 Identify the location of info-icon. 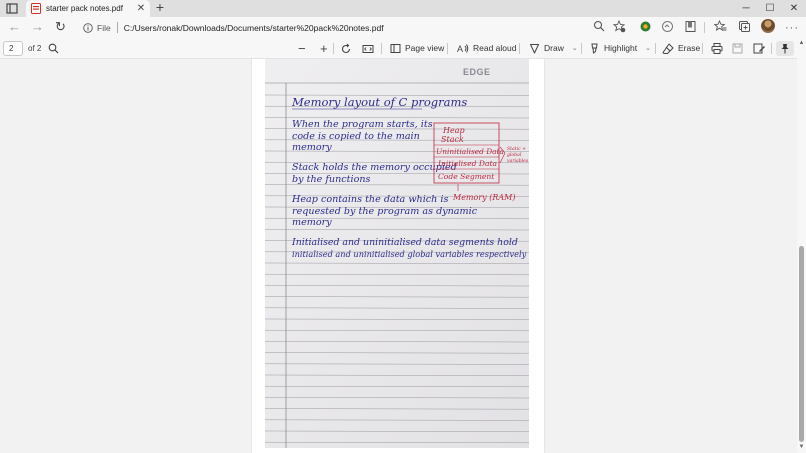
(88, 27).